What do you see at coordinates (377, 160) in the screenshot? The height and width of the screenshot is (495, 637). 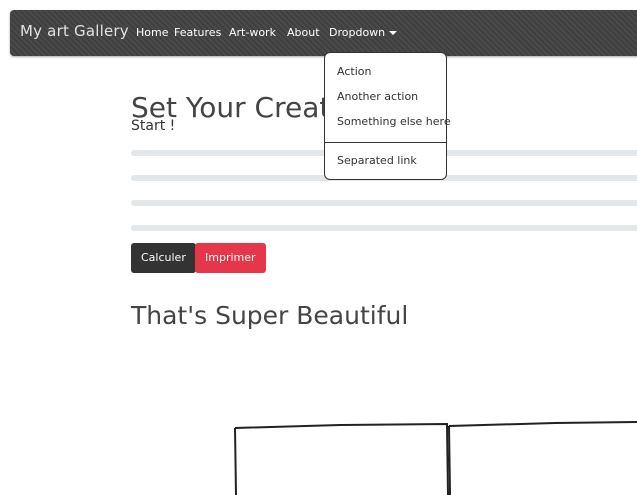 I see `dropdown-item-separated-link: Separated link` at bounding box center [377, 160].